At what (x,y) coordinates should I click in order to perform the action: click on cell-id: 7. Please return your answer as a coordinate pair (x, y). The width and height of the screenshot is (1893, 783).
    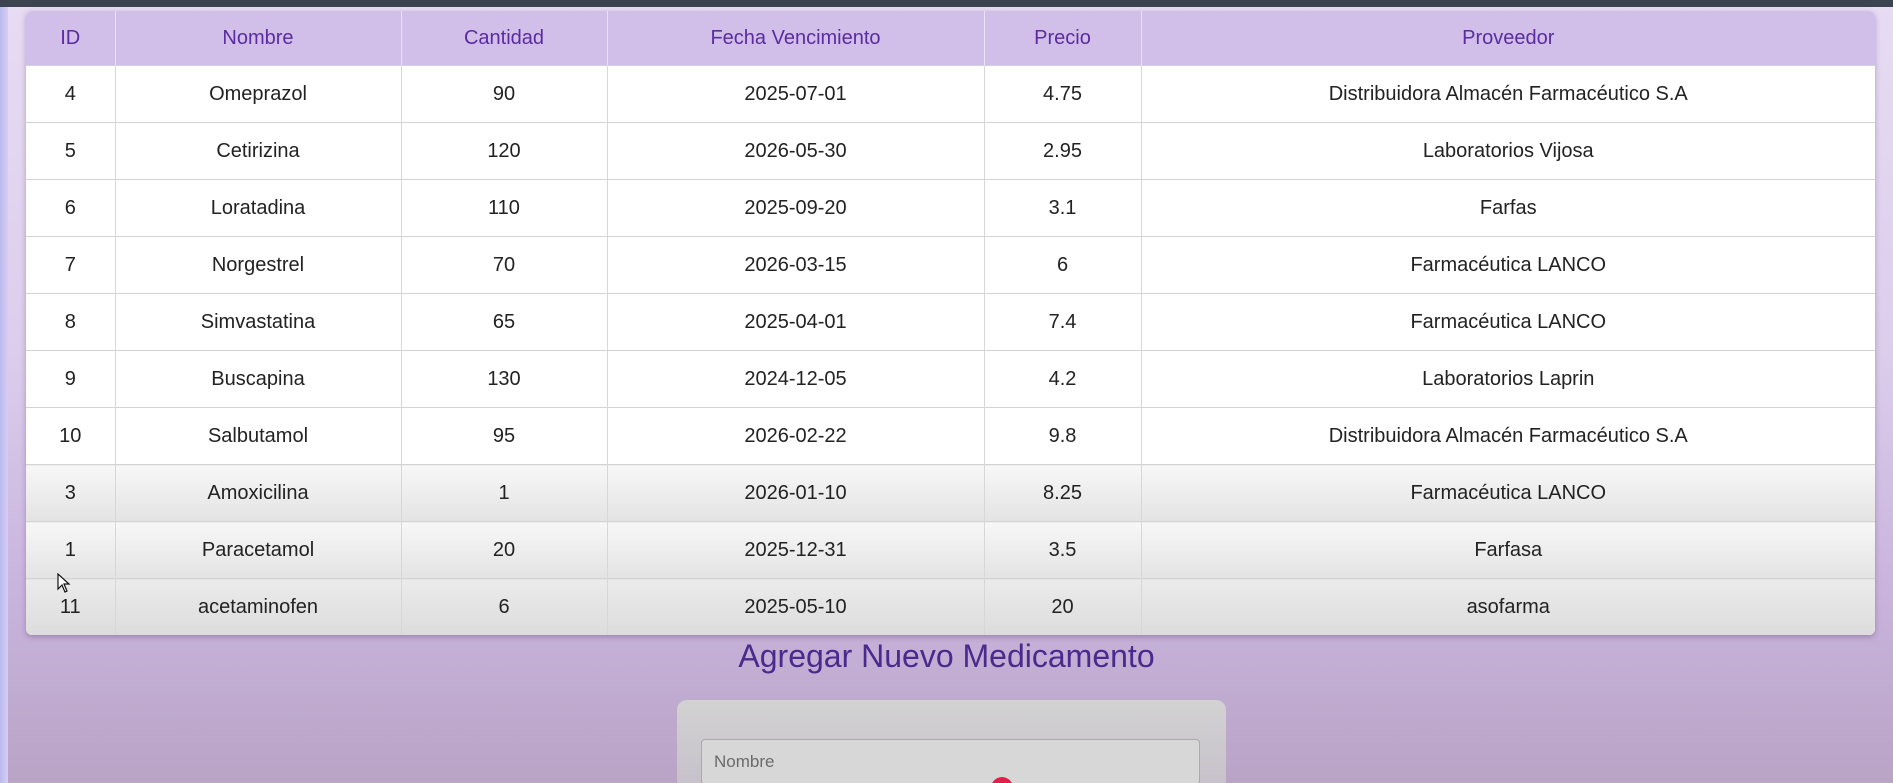
    Looking at the image, I should click on (71, 265).